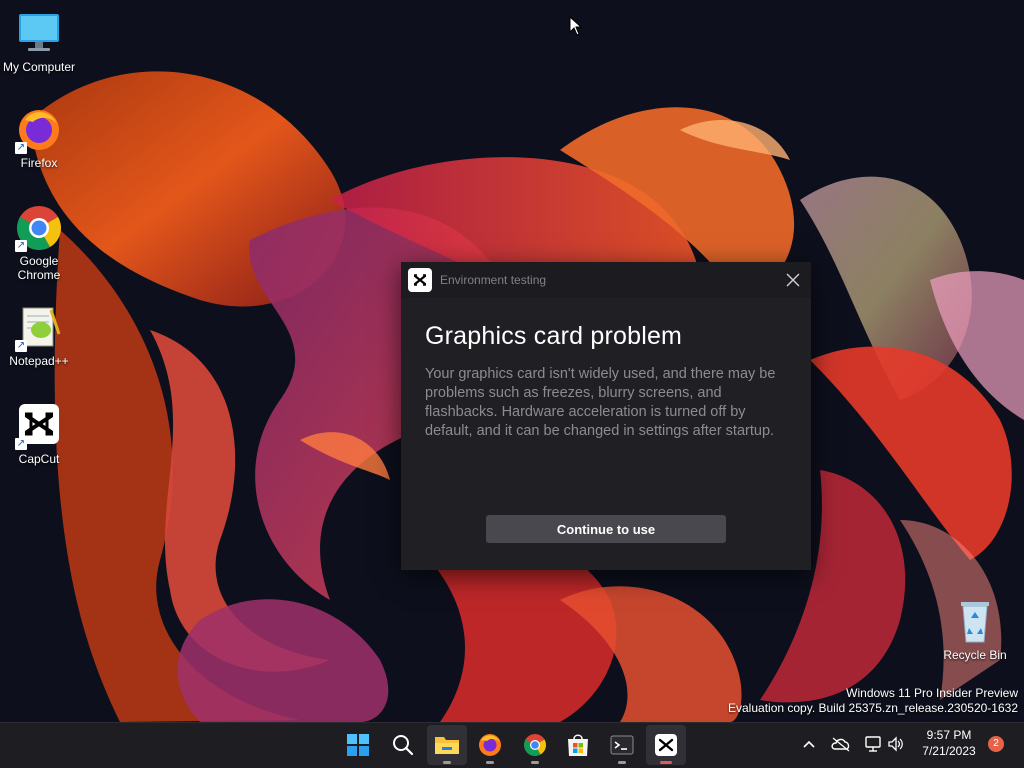 Image resolution: width=1024 pixels, height=768 pixels. I want to click on firefox-icon, so click(490, 745).